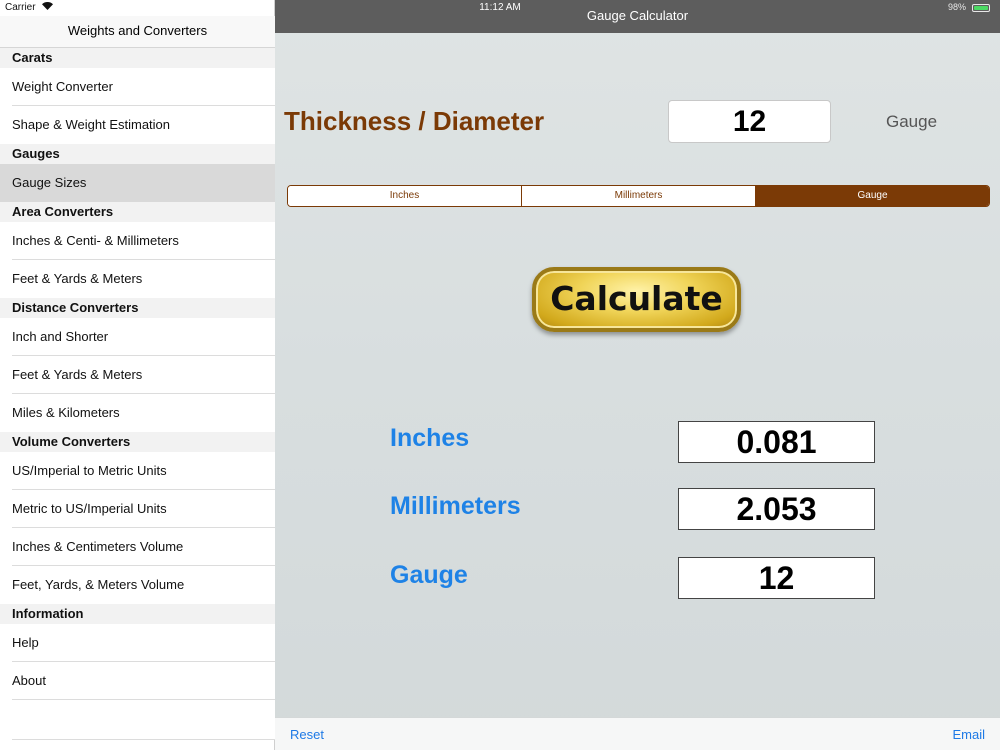  Describe the element at coordinates (137, 154) in the screenshot. I see `section-header-gauges: Gauges` at that location.